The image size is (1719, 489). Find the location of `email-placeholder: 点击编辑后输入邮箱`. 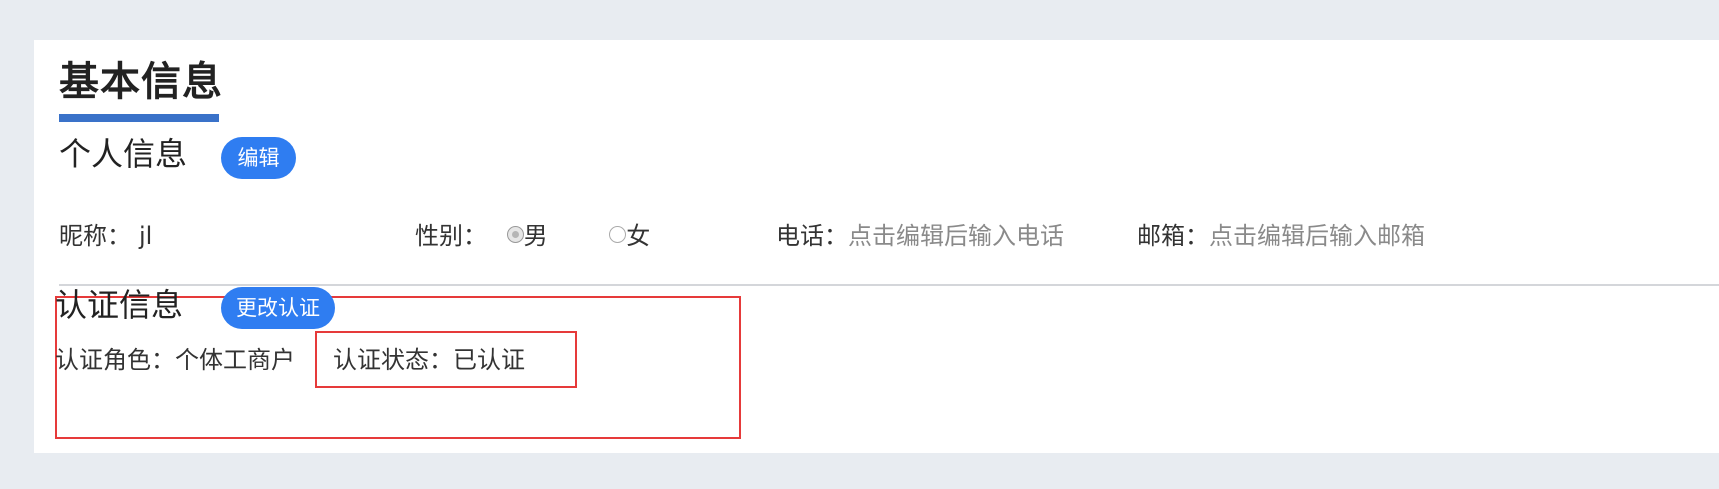

email-placeholder: 点击编辑后输入邮箱 is located at coordinates (1317, 236).